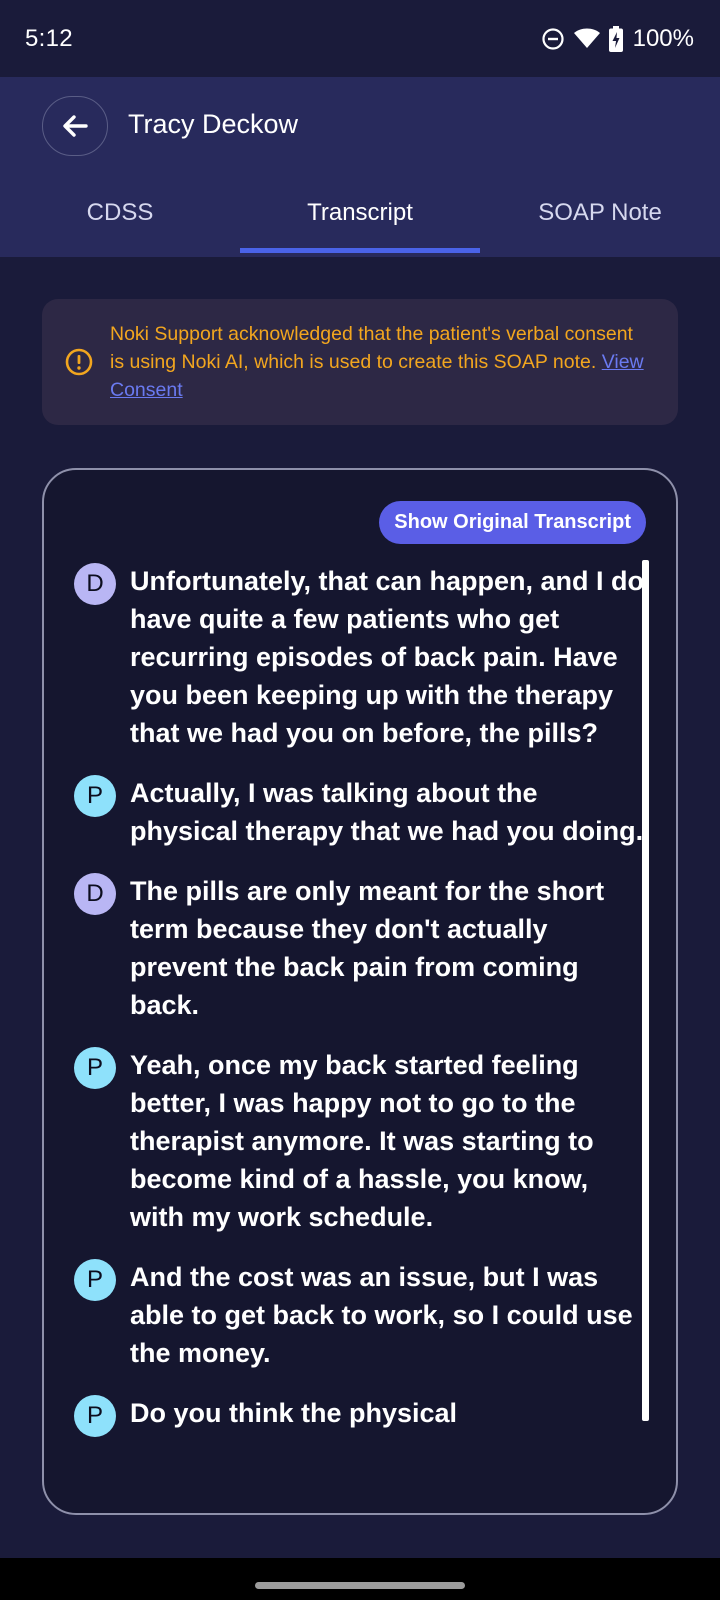 This screenshot has height=1600, width=720. I want to click on battery-charging-icon, so click(615, 38).